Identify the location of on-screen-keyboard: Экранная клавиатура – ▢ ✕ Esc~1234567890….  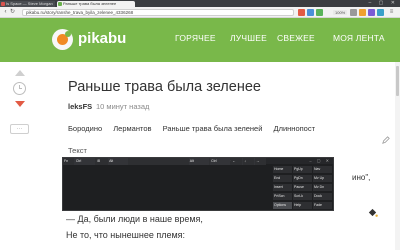
(198, 184).